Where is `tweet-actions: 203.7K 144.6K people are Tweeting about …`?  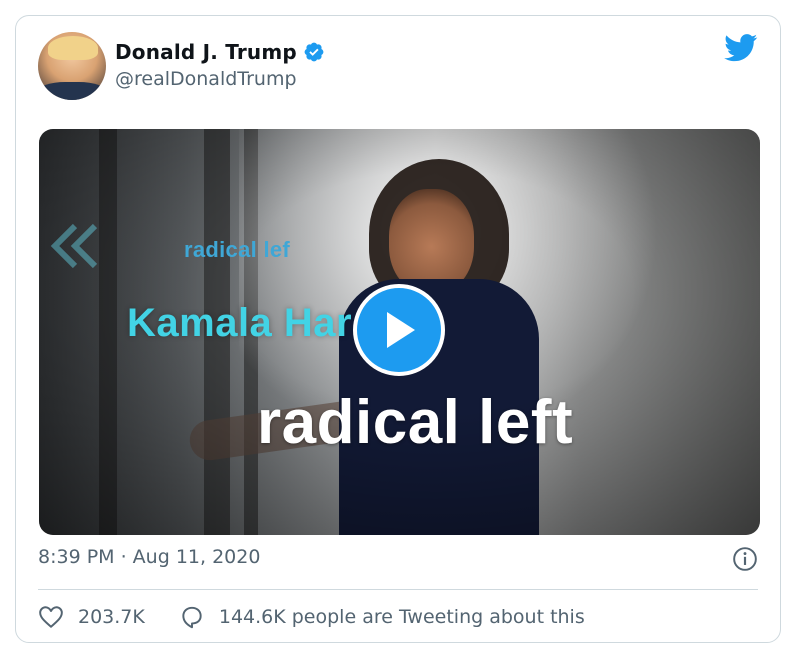 tweet-actions: 203.7K 144.6K people are Tweeting about … is located at coordinates (311, 617).